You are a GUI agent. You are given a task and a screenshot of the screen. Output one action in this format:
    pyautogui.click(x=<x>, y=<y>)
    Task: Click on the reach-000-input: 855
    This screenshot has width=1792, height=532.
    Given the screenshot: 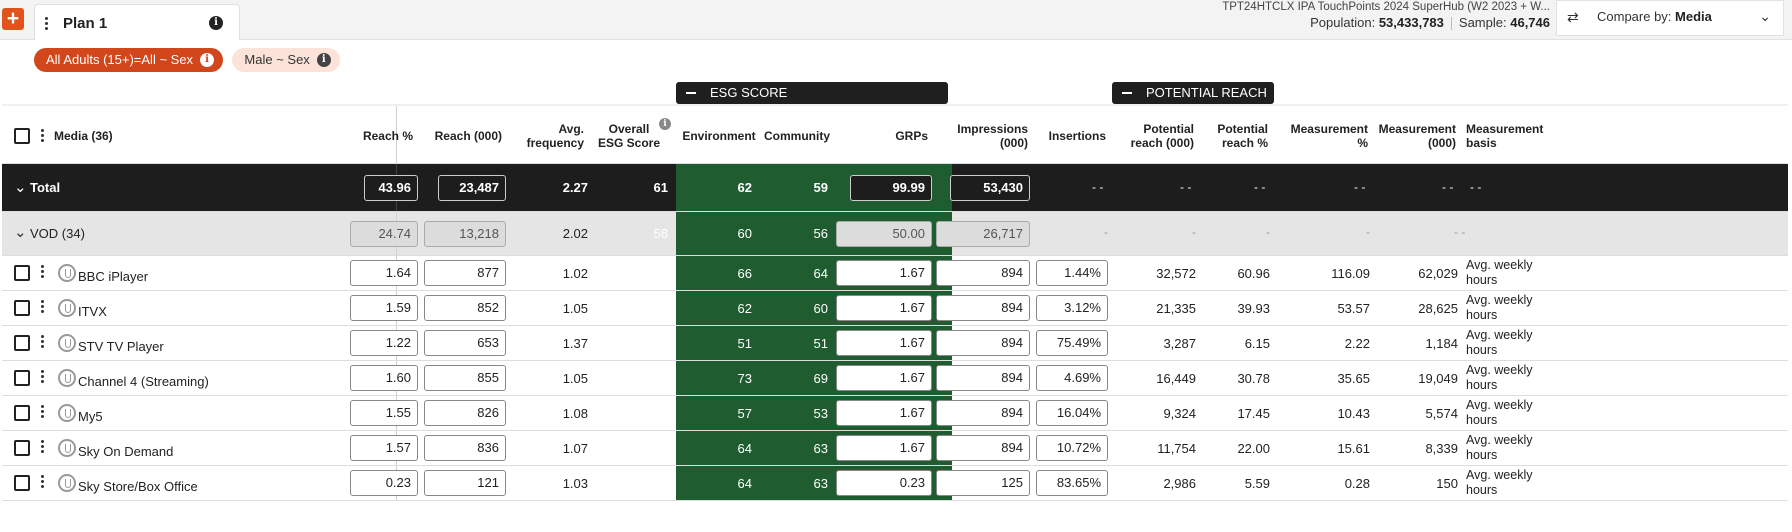 What is the action you would take?
    pyautogui.click(x=465, y=378)
    